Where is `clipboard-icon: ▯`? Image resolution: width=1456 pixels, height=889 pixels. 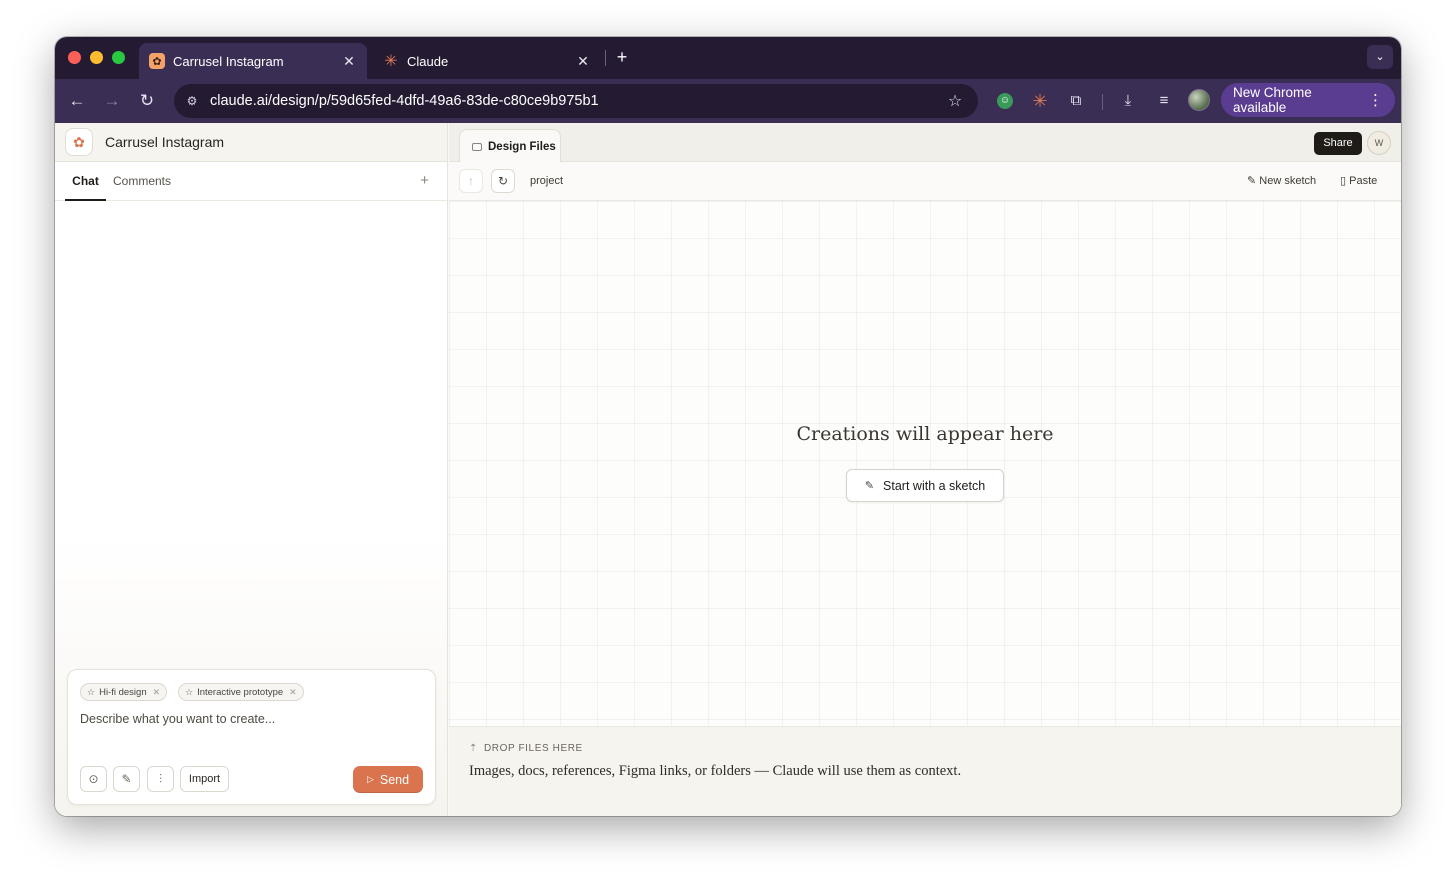 clipboard-icon: ▯ is located at coordinates (1343, 181).